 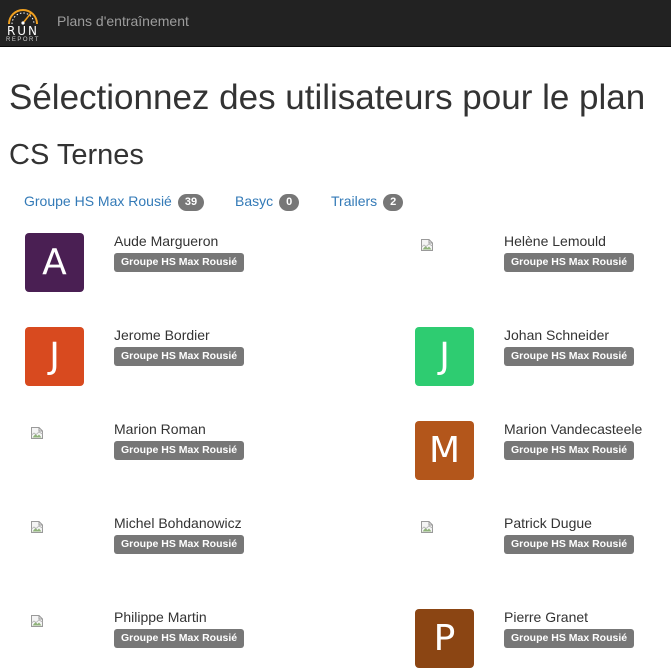 I want to click on user-card: Patrick Dugue Groupe HS Max Rousié, so click(x=542, y=545).